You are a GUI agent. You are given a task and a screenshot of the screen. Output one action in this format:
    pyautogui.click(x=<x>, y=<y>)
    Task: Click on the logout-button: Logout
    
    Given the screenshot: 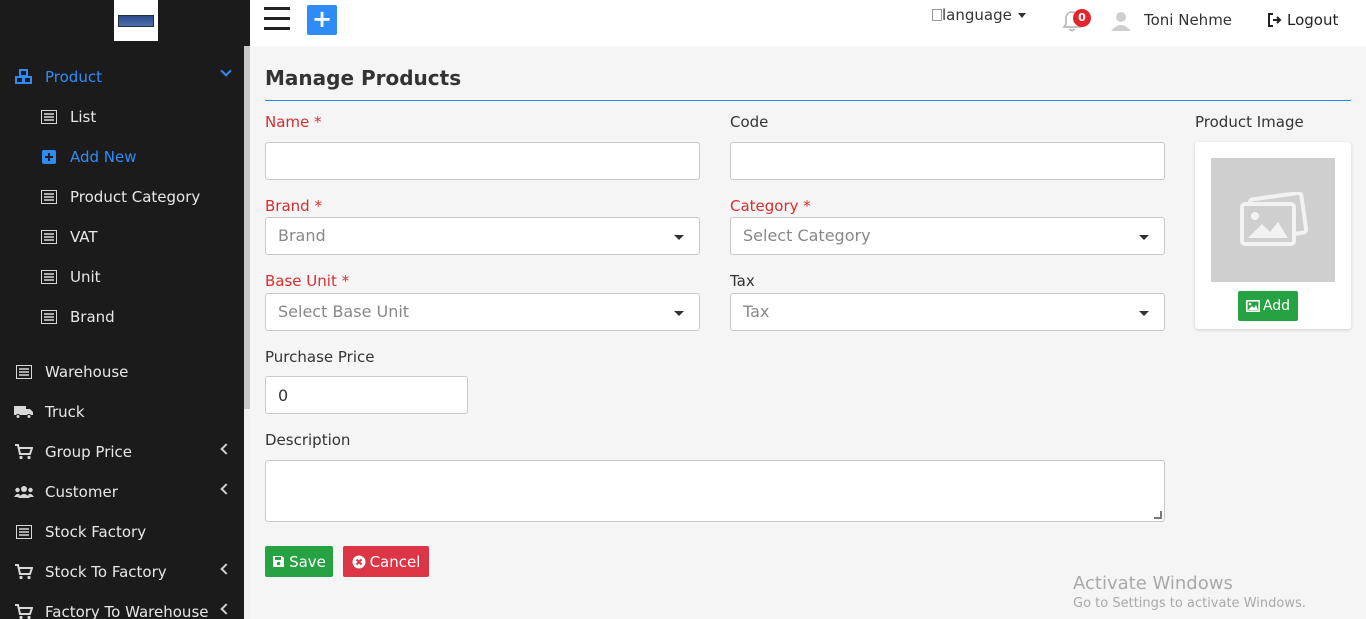 What is the action you would take?
    pyautogui.click(x=1303, y=20)
    